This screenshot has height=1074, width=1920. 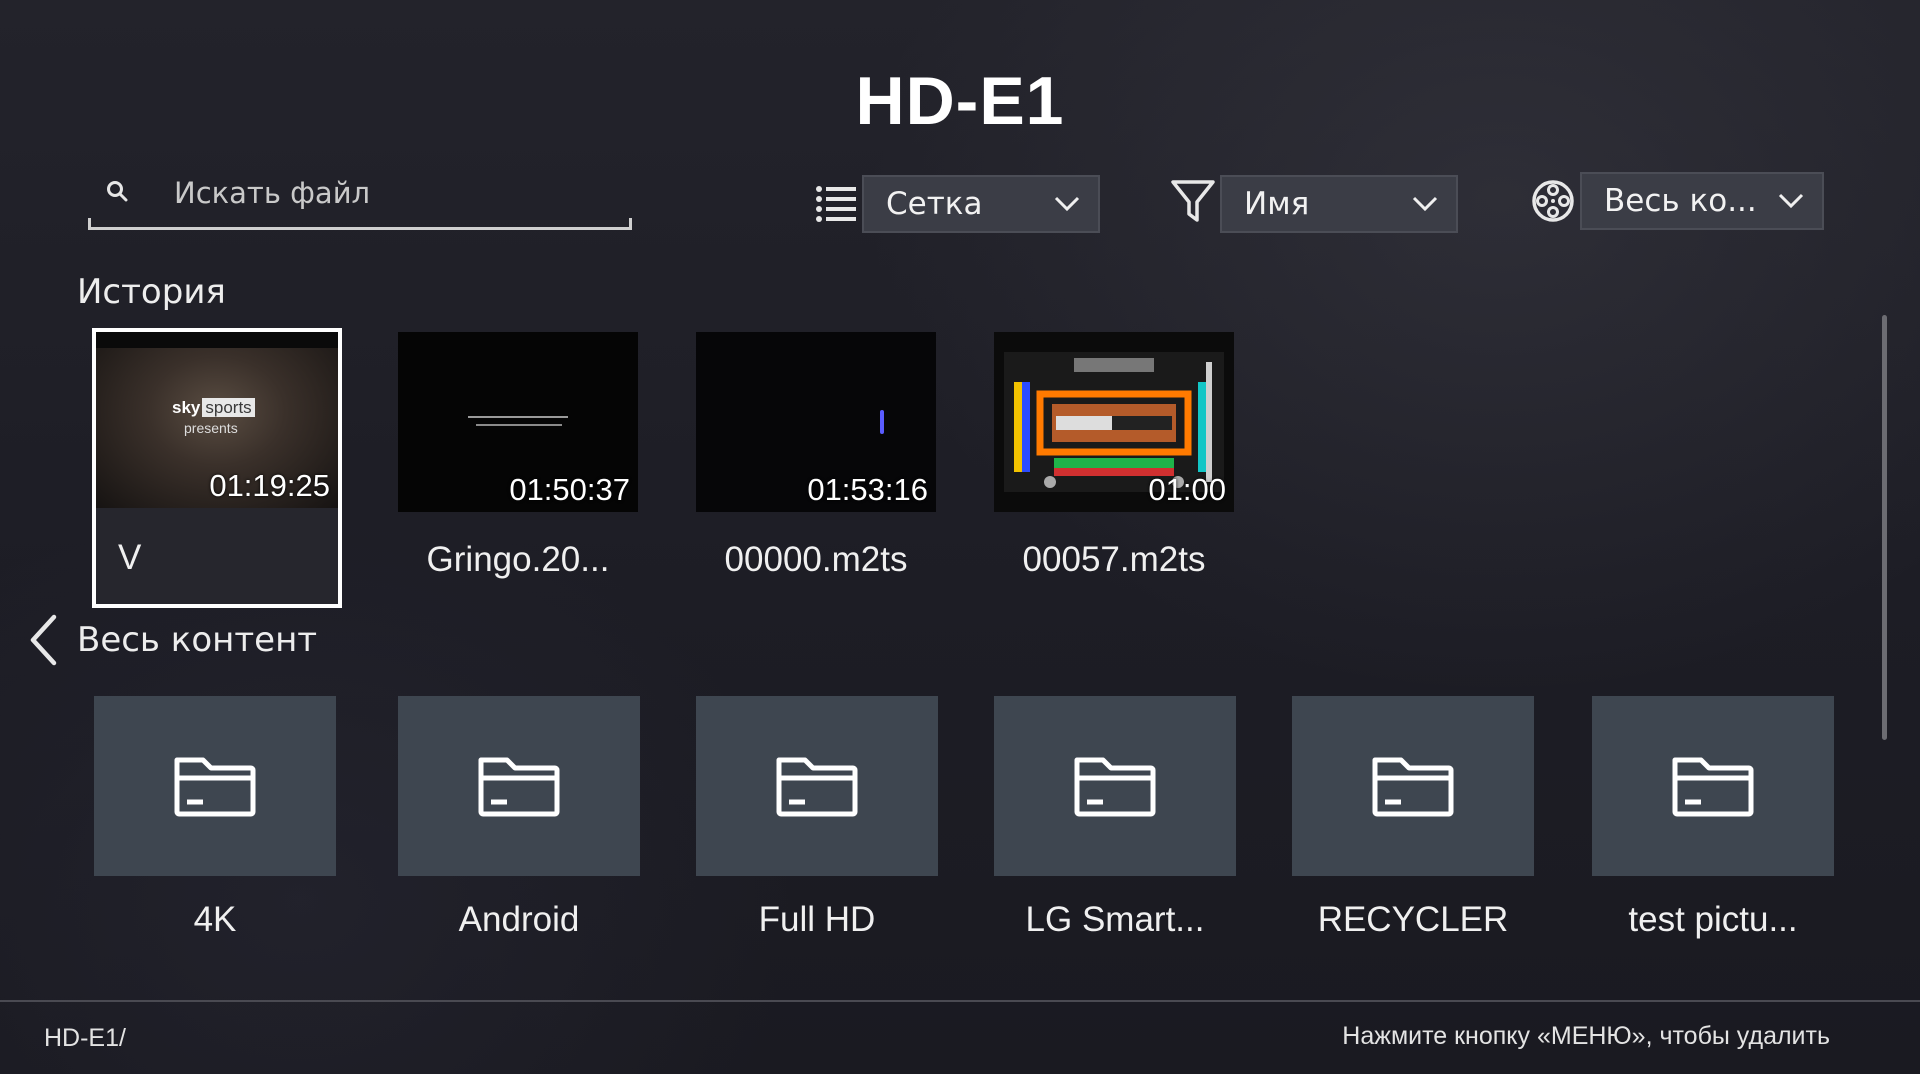 What do you see at coordinates (817, 919) in the screenshot?
I see `folder-name: Full HD` at bounding box center [817, 919].